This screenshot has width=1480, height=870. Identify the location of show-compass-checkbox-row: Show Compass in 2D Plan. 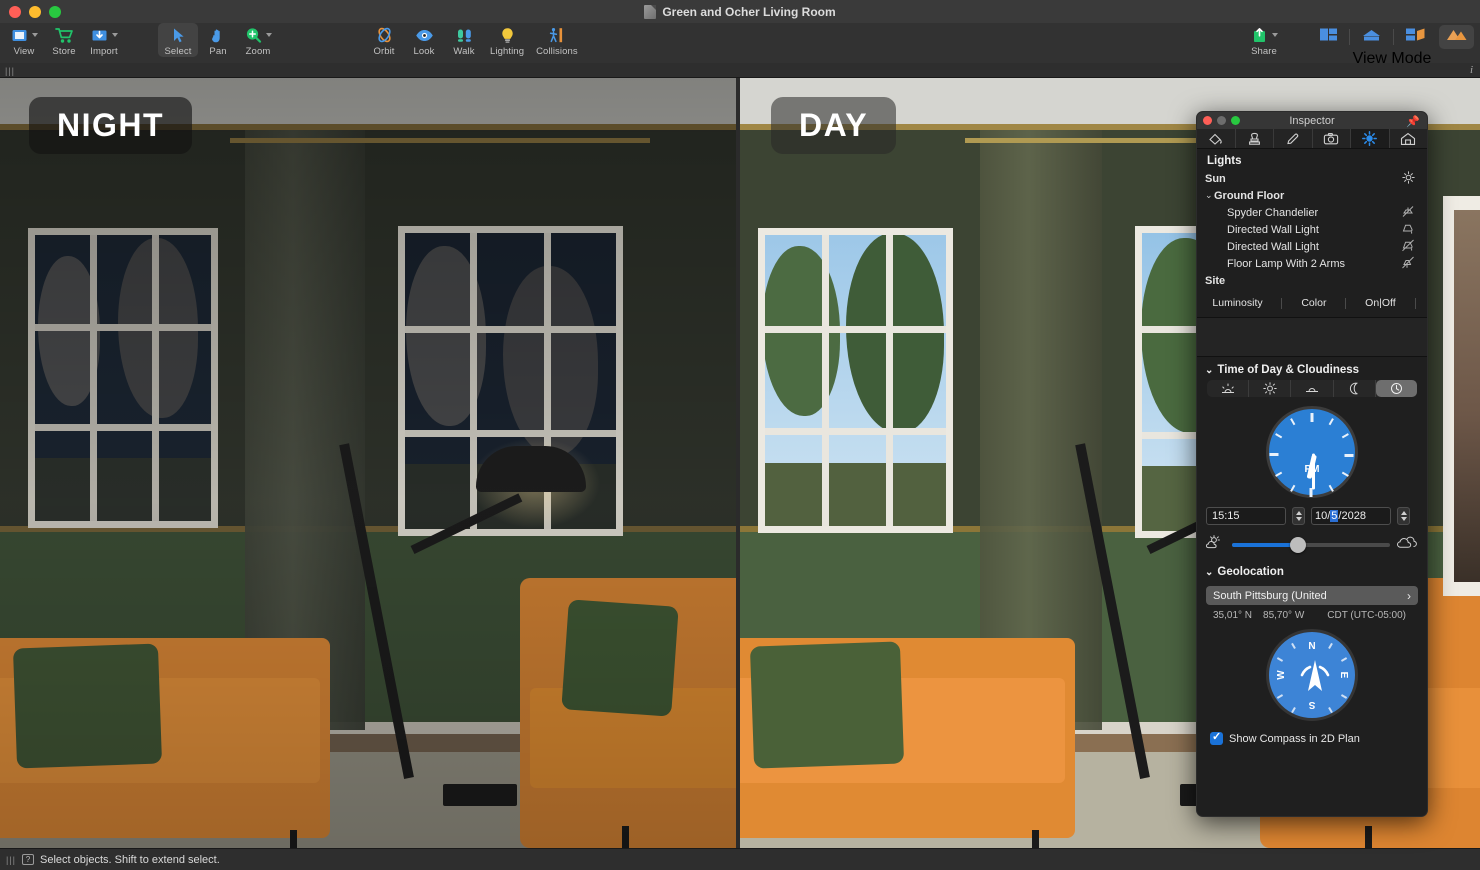
(1312, 733).